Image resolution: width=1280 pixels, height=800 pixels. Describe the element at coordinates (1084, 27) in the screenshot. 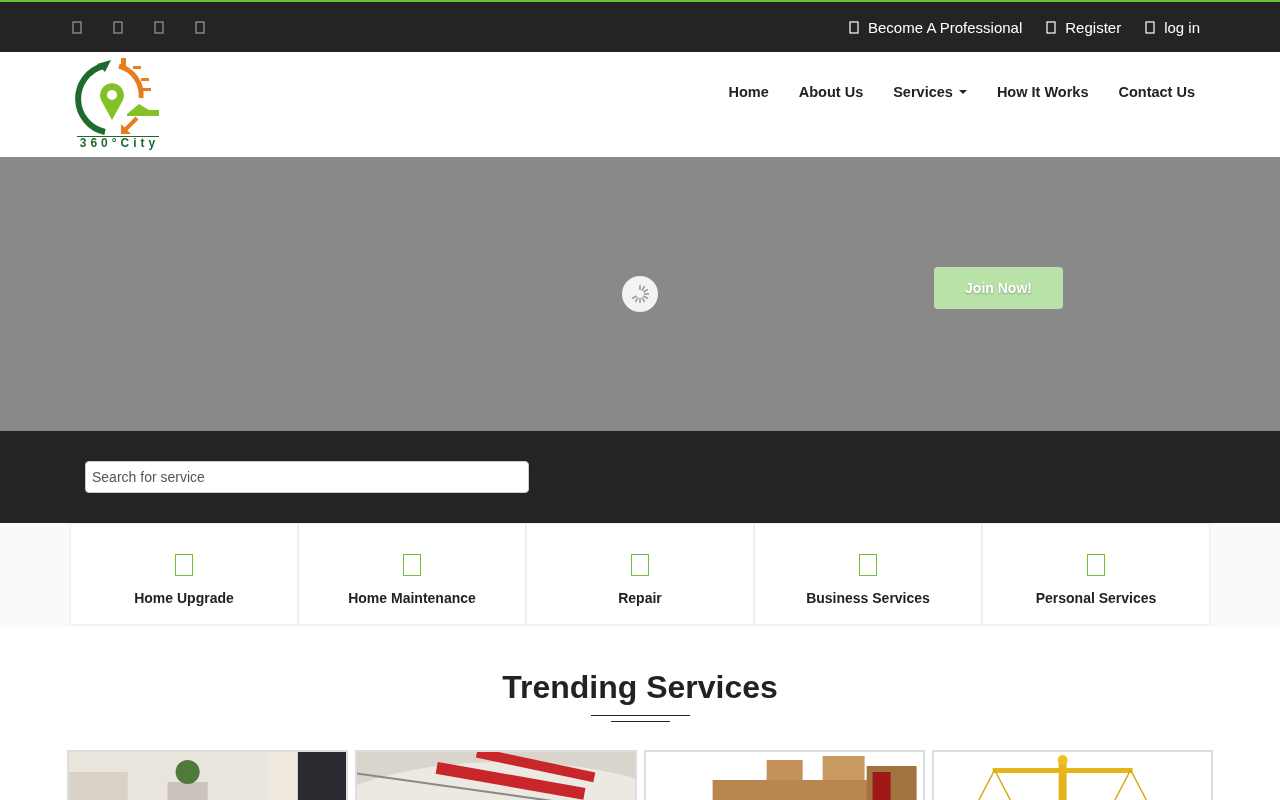

I see `top-link: Register` at that location.